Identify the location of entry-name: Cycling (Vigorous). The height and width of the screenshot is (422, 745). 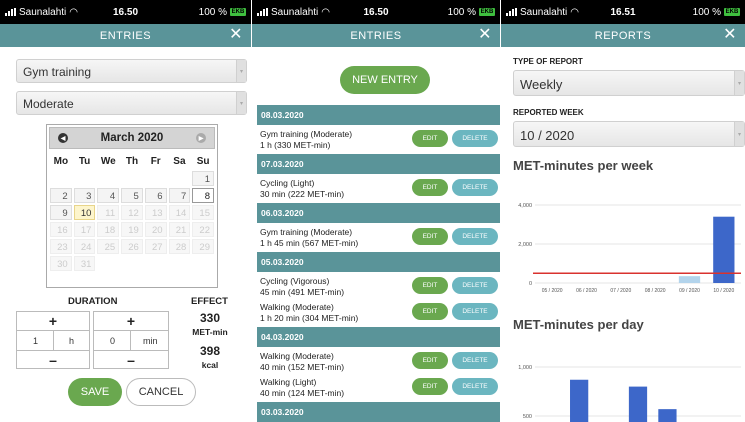
(295, 281).